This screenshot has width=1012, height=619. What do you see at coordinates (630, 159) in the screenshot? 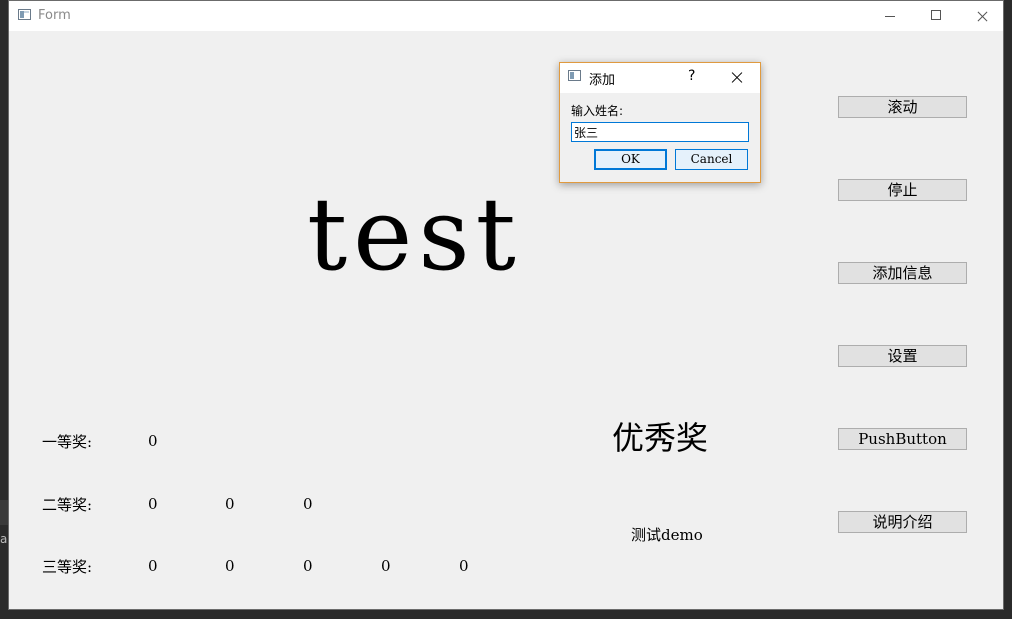
I see `ok-button: OK` at bounding box center [630, 159].